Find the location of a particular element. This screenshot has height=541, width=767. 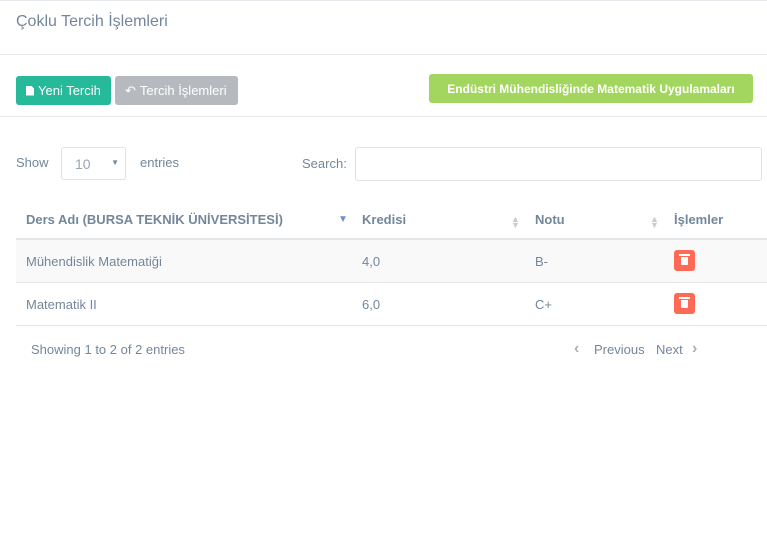

next-button: Next is located at coordinates (669, 349).